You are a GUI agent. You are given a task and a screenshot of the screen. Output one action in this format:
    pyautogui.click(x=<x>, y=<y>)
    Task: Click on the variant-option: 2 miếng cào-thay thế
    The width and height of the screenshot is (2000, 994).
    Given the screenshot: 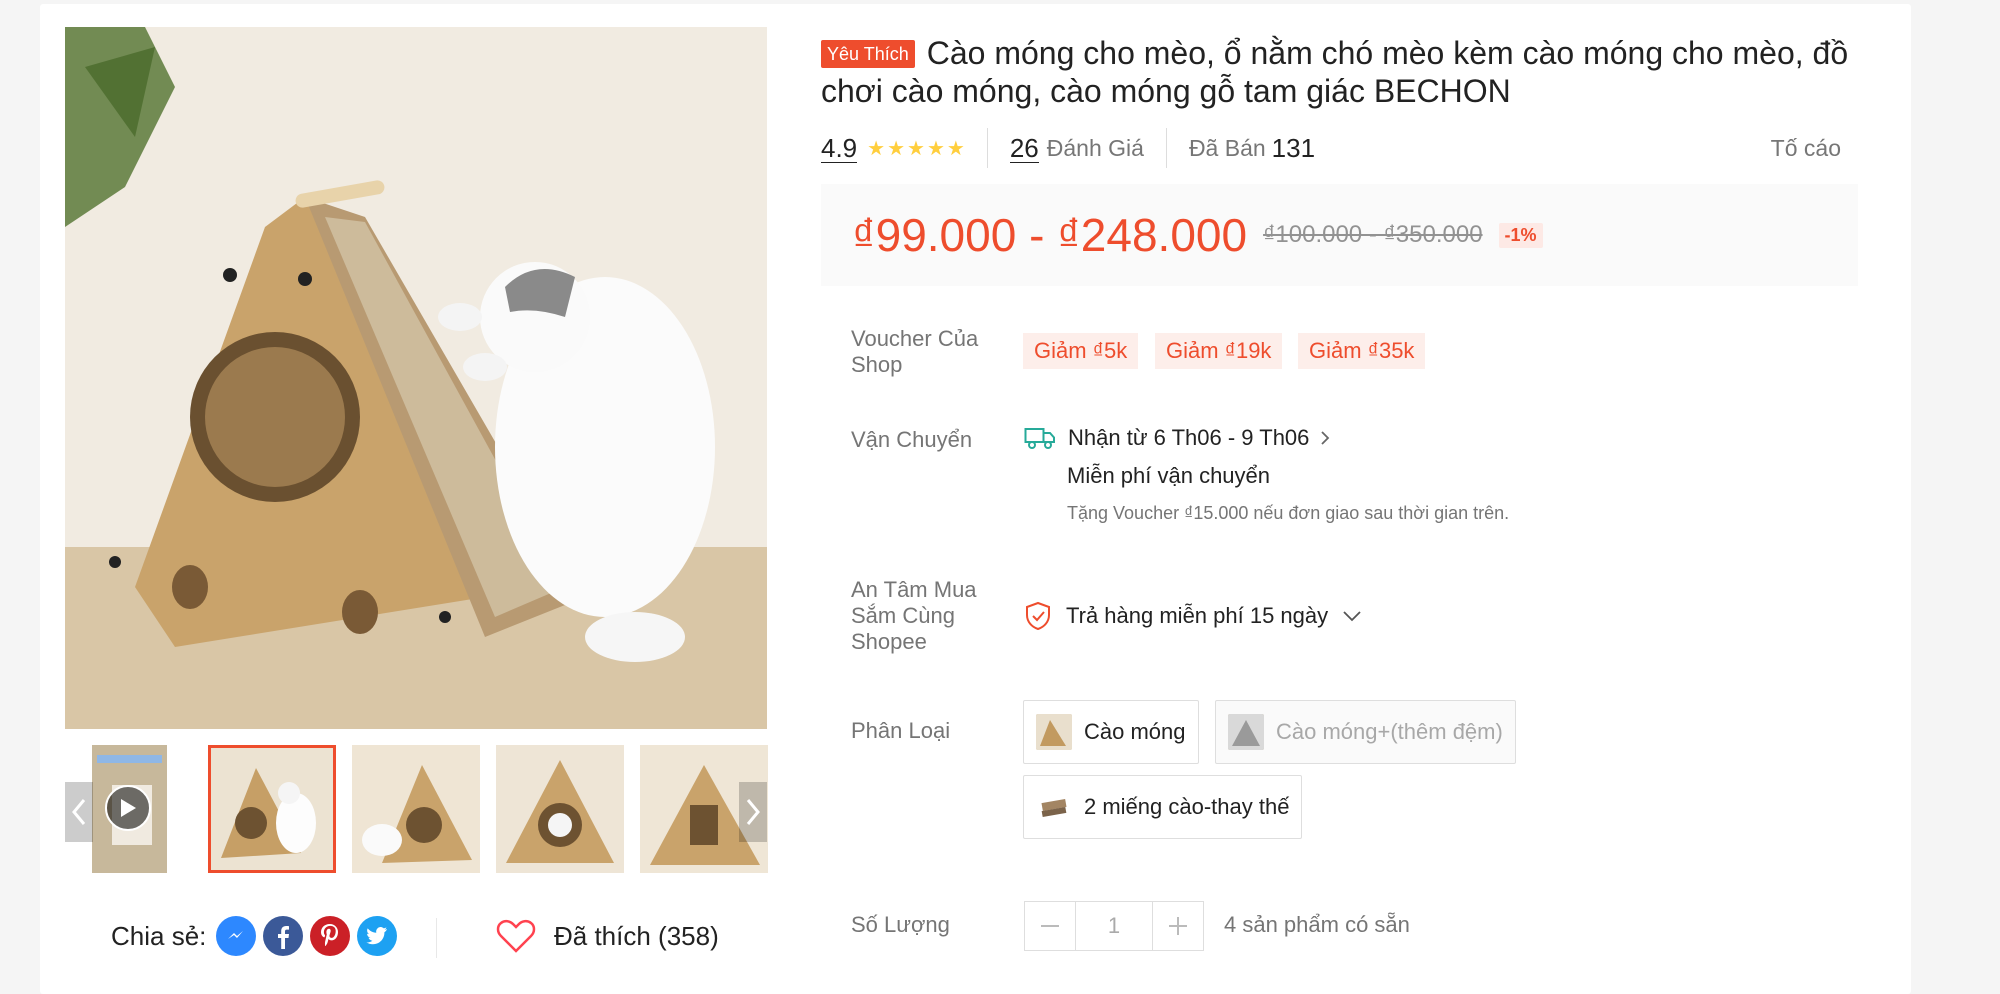 What is the action you would take?
    pyautogui.click(x=1163, y=807)
    